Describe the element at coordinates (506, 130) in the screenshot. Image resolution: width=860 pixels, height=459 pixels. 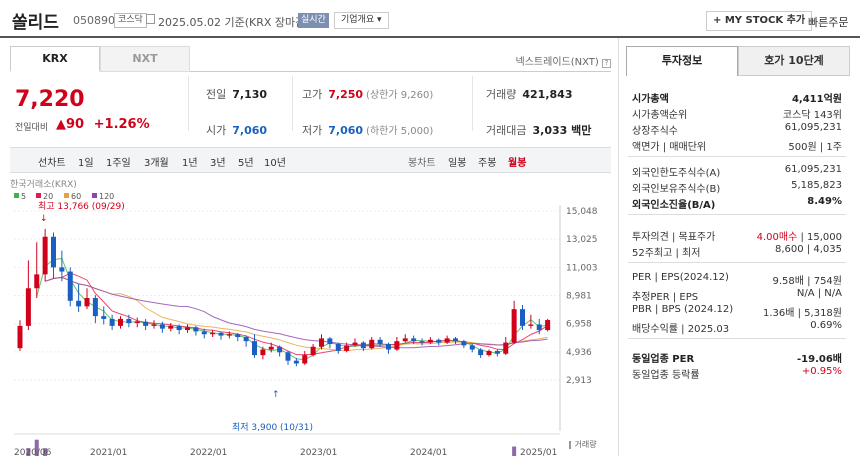
I see `stat-label: 거래대금` at that location.